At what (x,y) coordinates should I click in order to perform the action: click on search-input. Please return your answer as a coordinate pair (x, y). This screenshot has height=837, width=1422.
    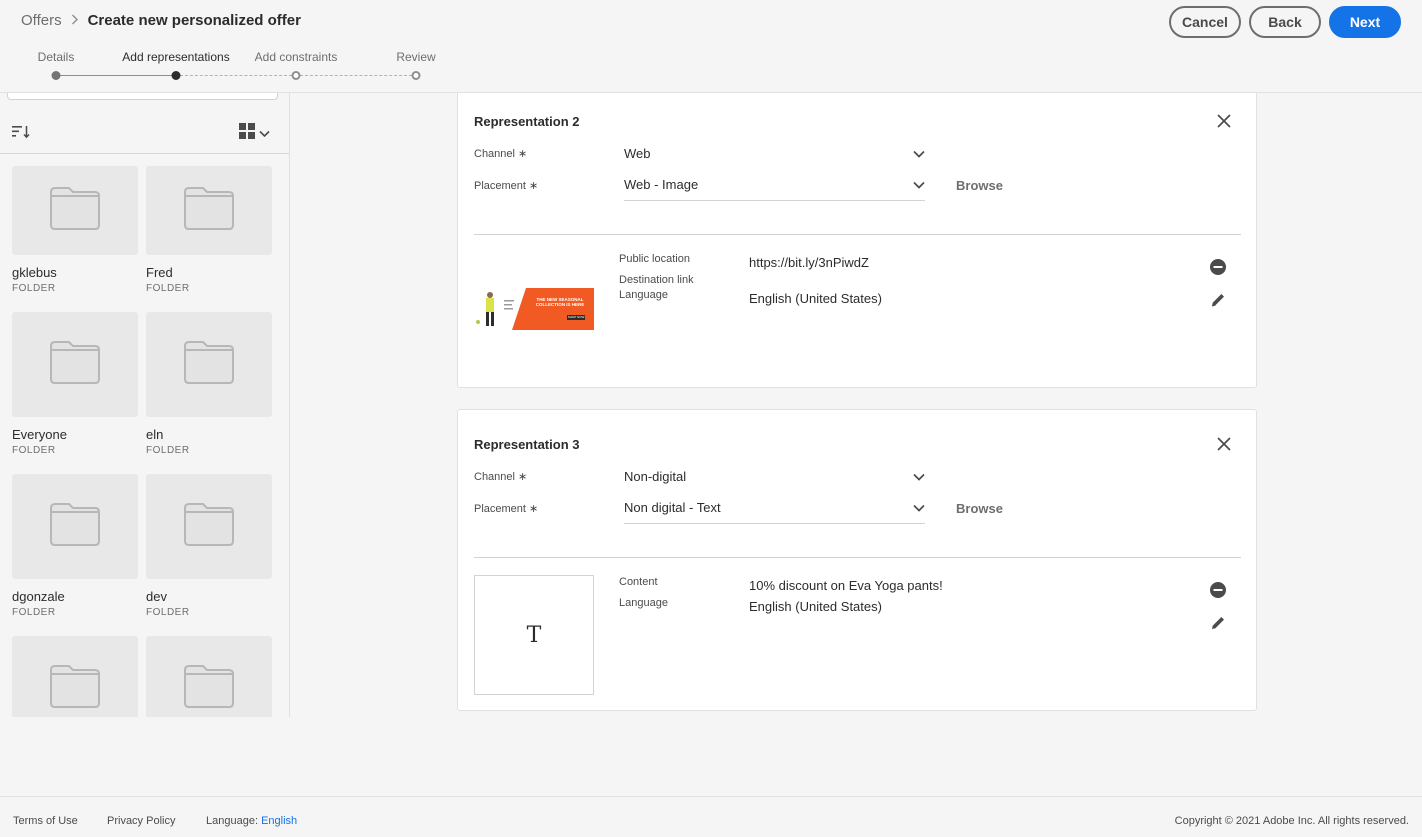
    Looking at the image, I should click on (142, 96).